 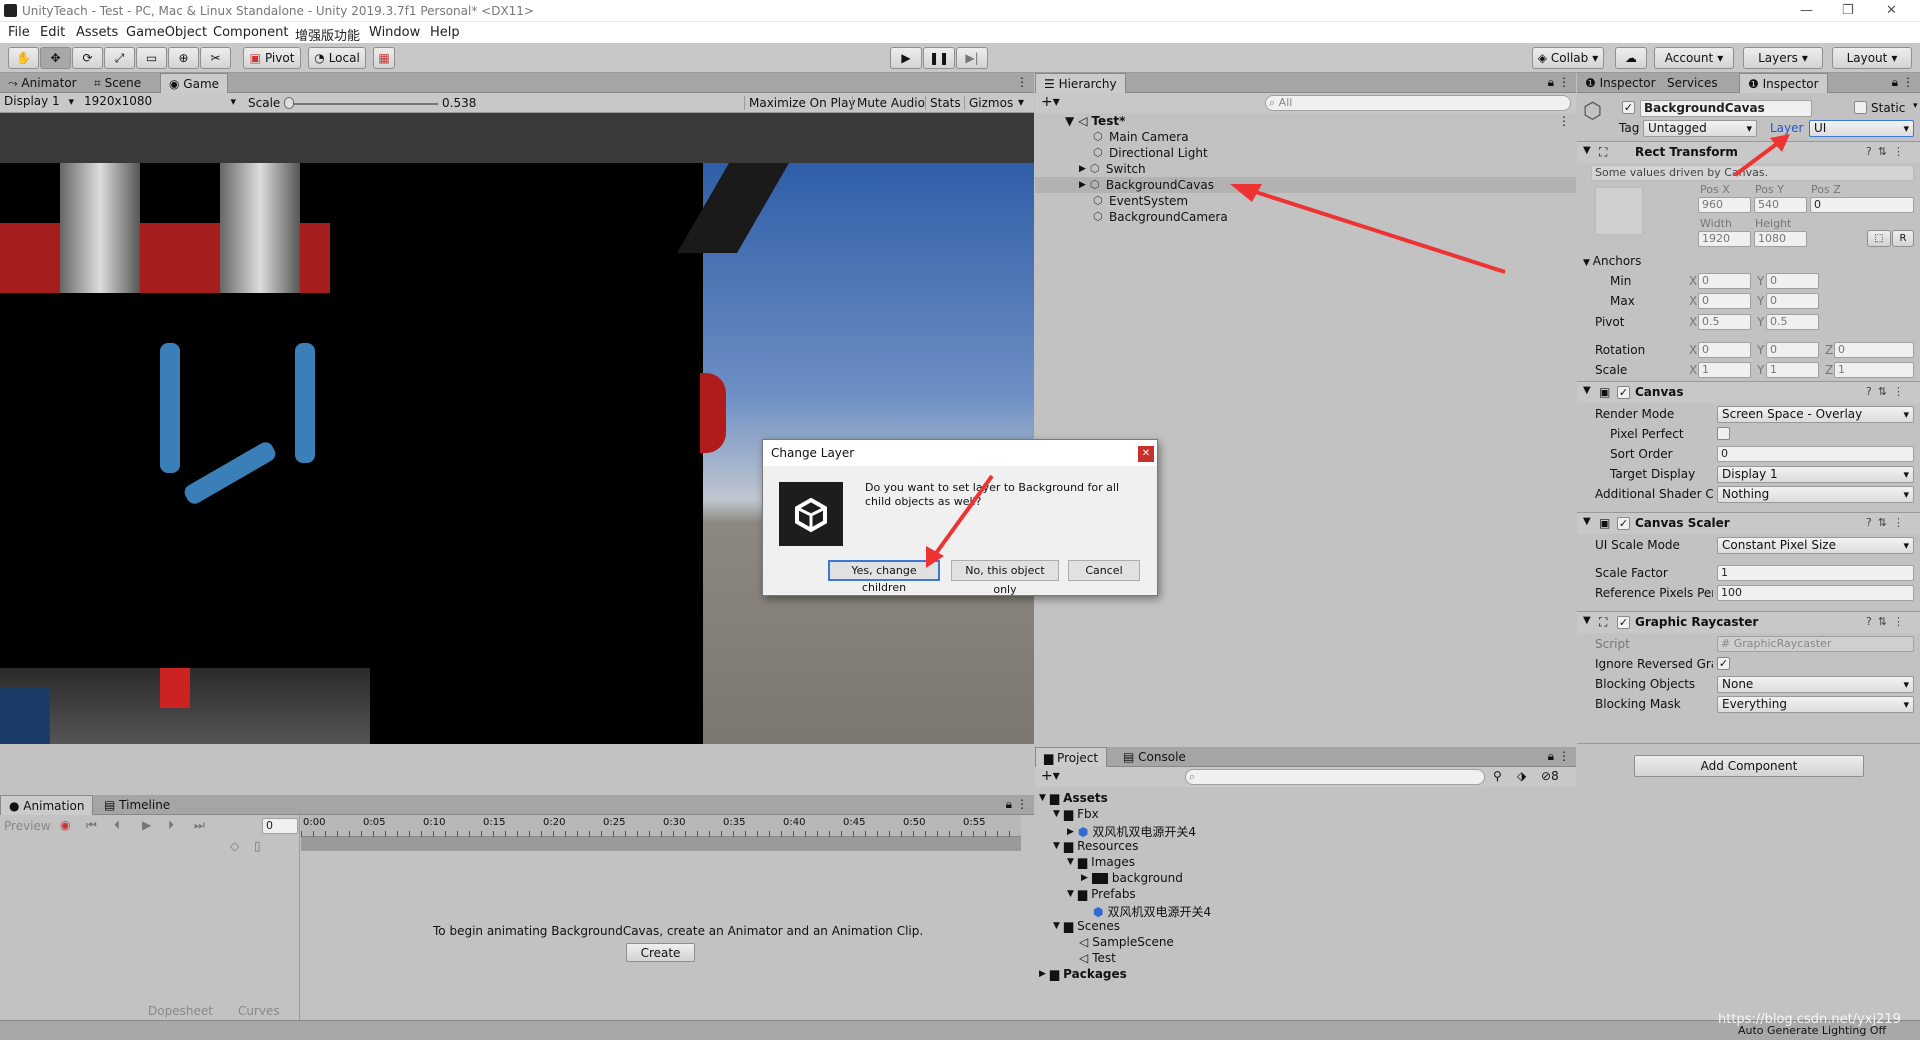 I want to click on annotation-arrow-hierarchy, so click(x=1368, y=229).